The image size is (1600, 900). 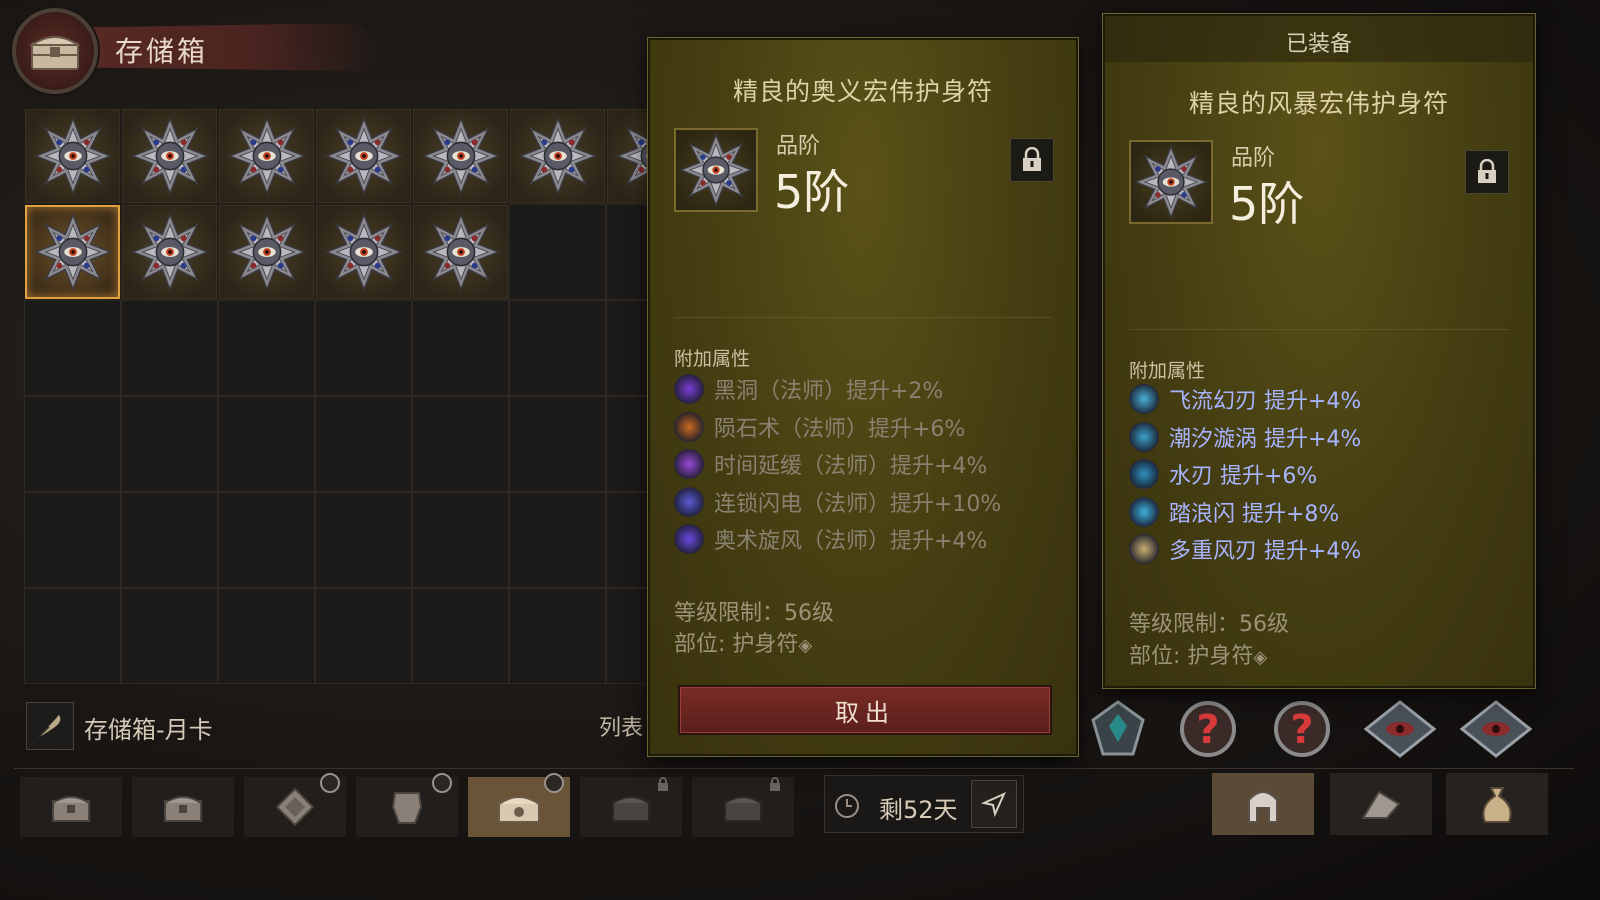 What do you see at coordinates (1318, 103) in the screenshot?
I see `item-title: 精良的风暴宏伟护身符` at bounding box center [1318, 103].